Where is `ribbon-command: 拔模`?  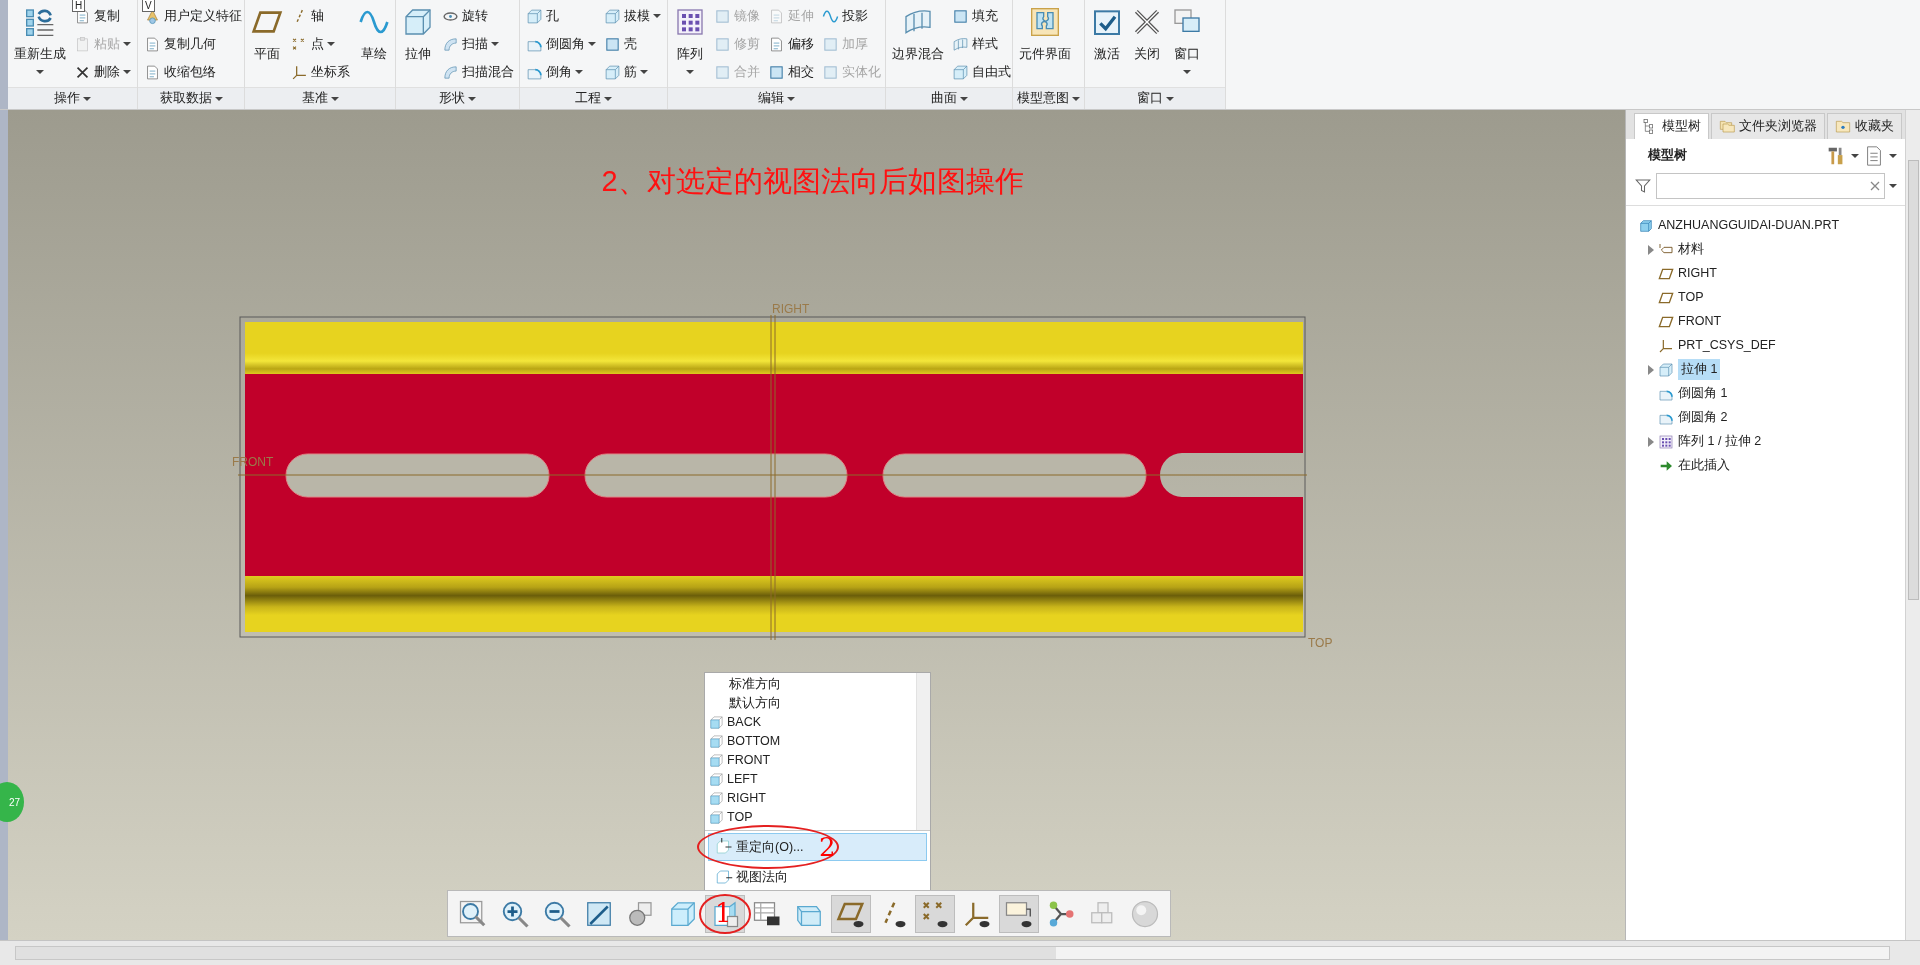
ribbon-command: 拔模 is located at coordinates (632, 16).